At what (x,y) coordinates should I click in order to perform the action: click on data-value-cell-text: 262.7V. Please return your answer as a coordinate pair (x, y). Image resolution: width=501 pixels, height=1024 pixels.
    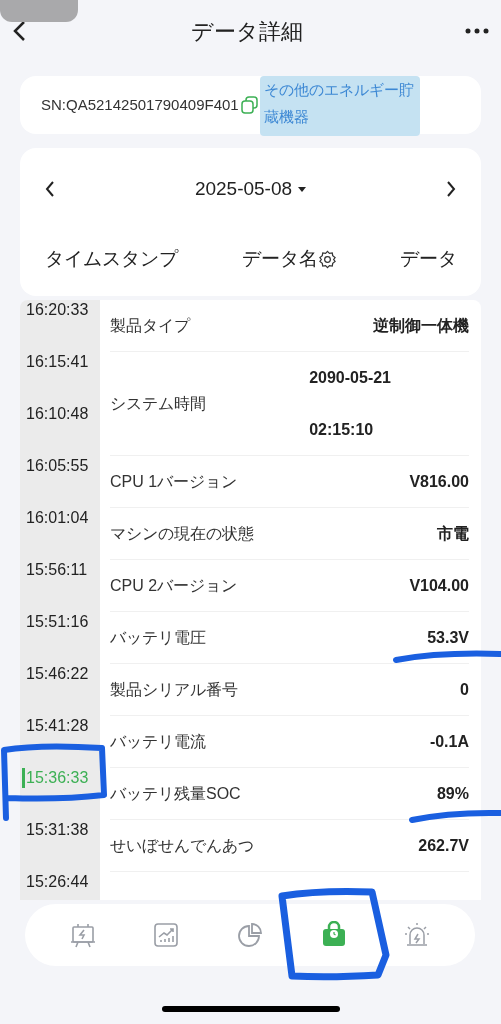
    Looking at the image, I should click on (443, 845).